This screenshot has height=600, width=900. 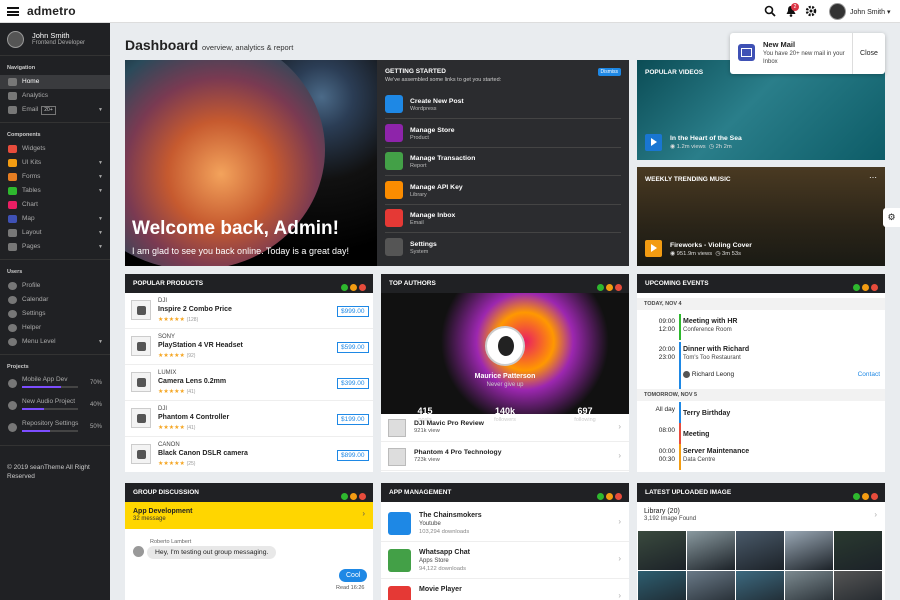 I want to click on theme-settings-gear-icon: ⚙, so click(x=891, y=217).